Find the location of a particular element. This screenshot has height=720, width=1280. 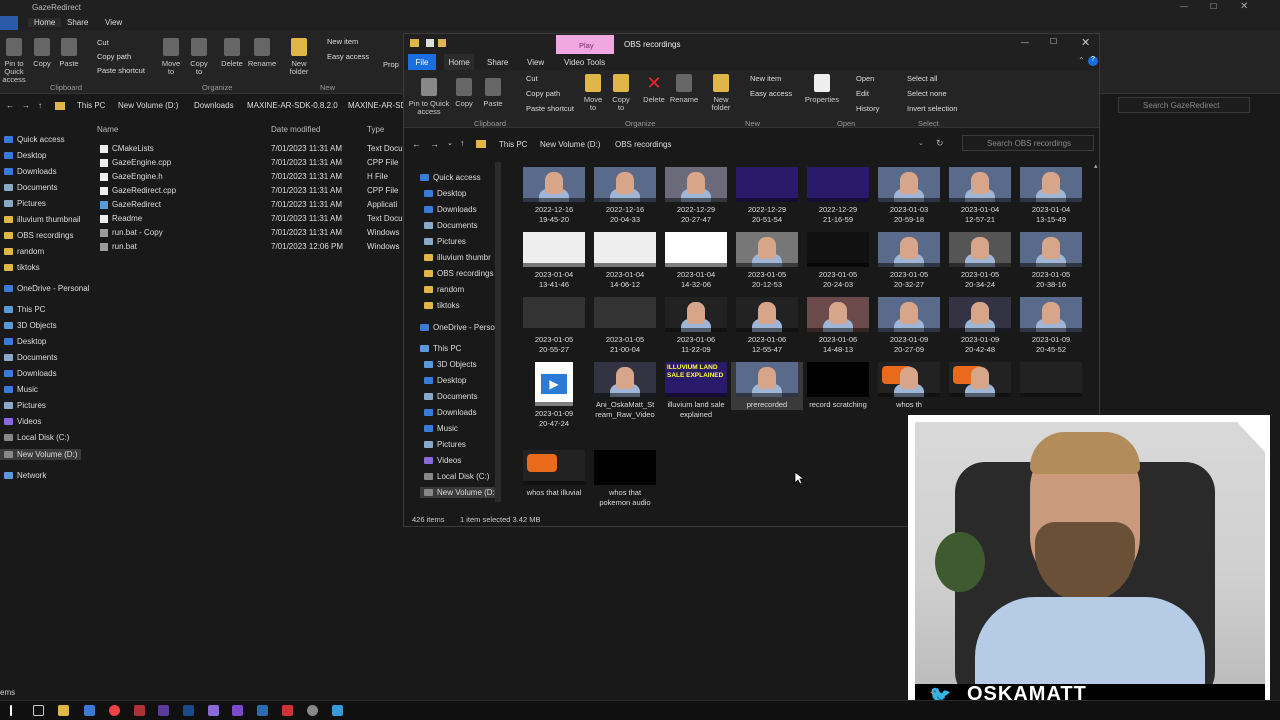

bg-nav-this-pc: This PC is located at coordinates (24, 309).